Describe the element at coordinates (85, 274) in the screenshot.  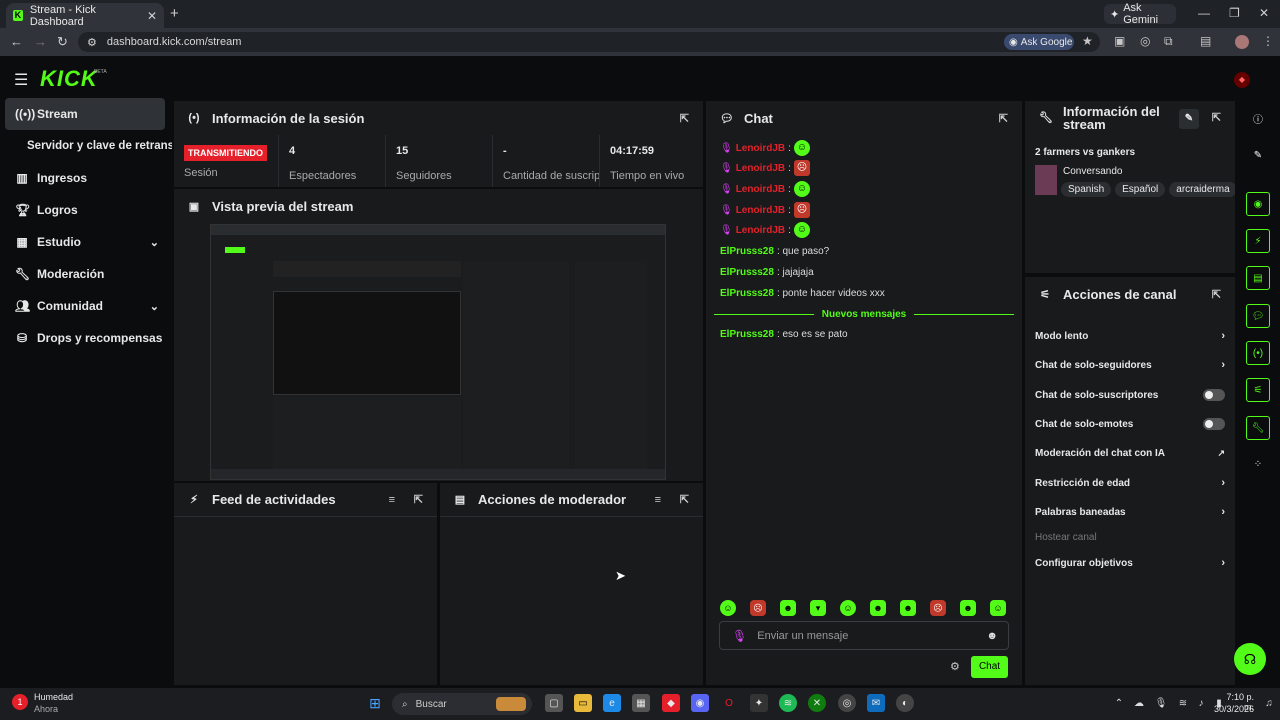
I see `sidebar-item-moderacion: 🔧︎ Moderación` at that location.